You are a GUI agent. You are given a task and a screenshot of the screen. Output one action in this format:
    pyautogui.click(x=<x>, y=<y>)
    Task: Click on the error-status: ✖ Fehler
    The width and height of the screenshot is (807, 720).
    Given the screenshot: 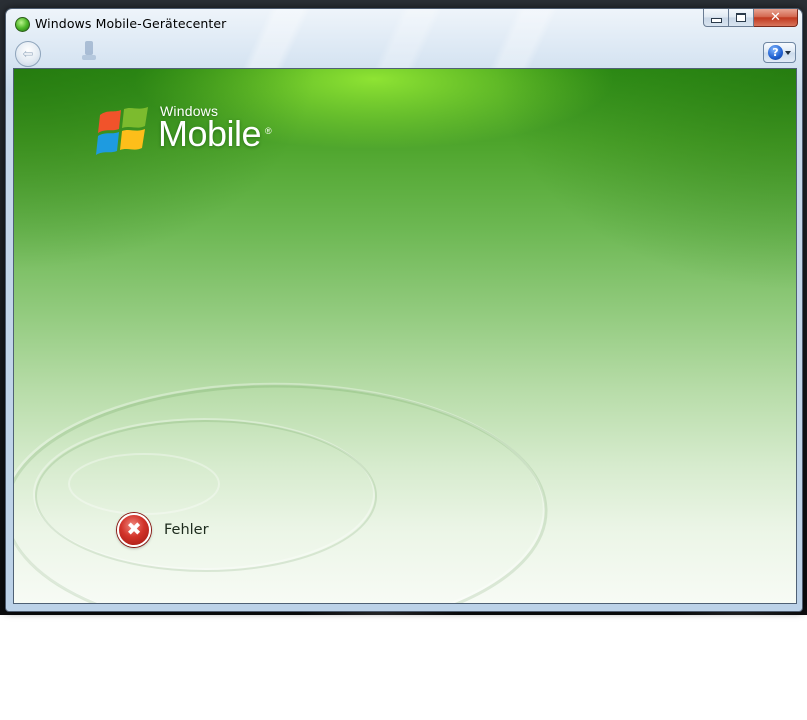 What is the action you would take?
    pyautogui.click(x=163, y=530)
    